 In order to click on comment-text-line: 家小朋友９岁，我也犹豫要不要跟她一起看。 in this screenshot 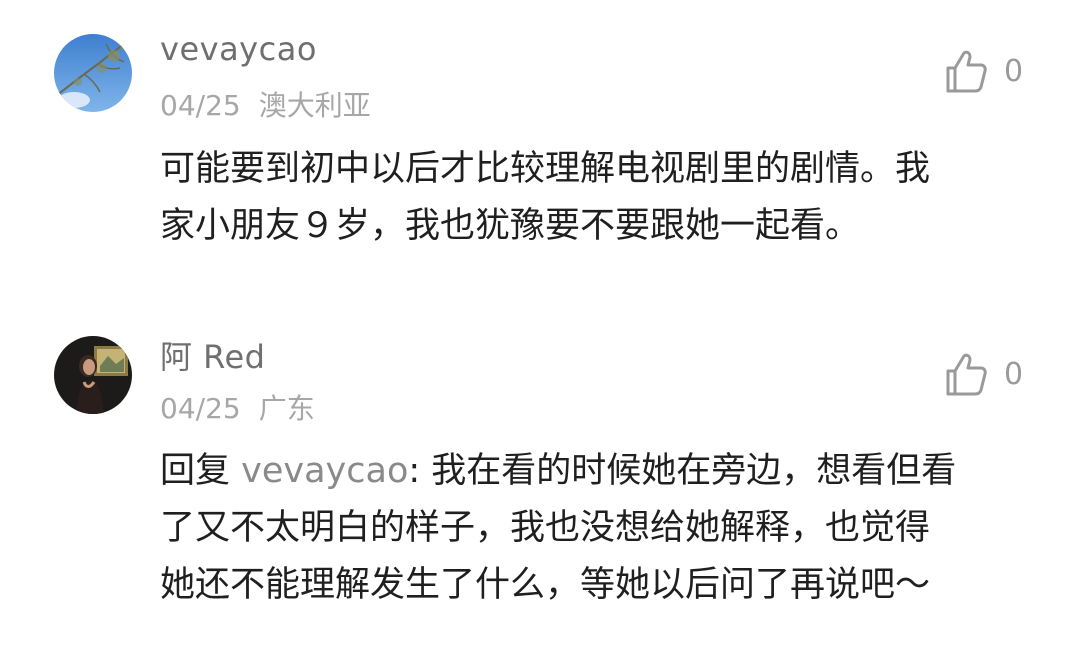, I will do `click(510, 226)`.